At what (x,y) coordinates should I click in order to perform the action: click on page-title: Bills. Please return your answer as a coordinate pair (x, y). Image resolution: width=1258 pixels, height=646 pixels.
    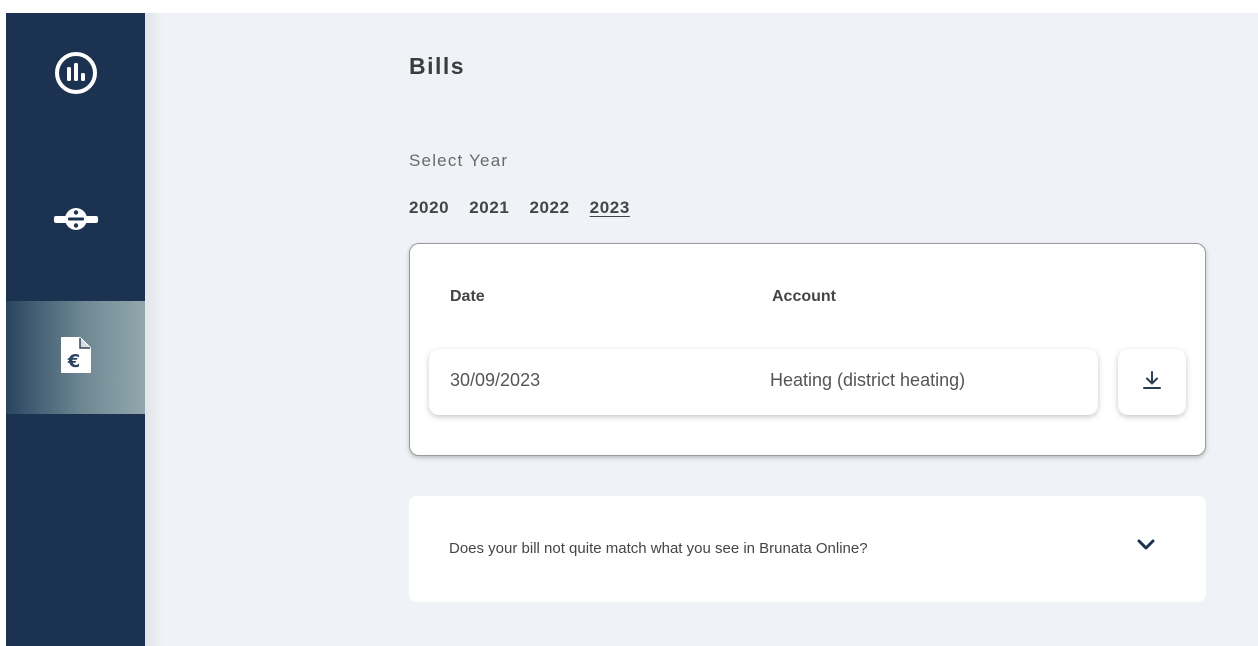
    Looking at the image, I should click on (437, 66).